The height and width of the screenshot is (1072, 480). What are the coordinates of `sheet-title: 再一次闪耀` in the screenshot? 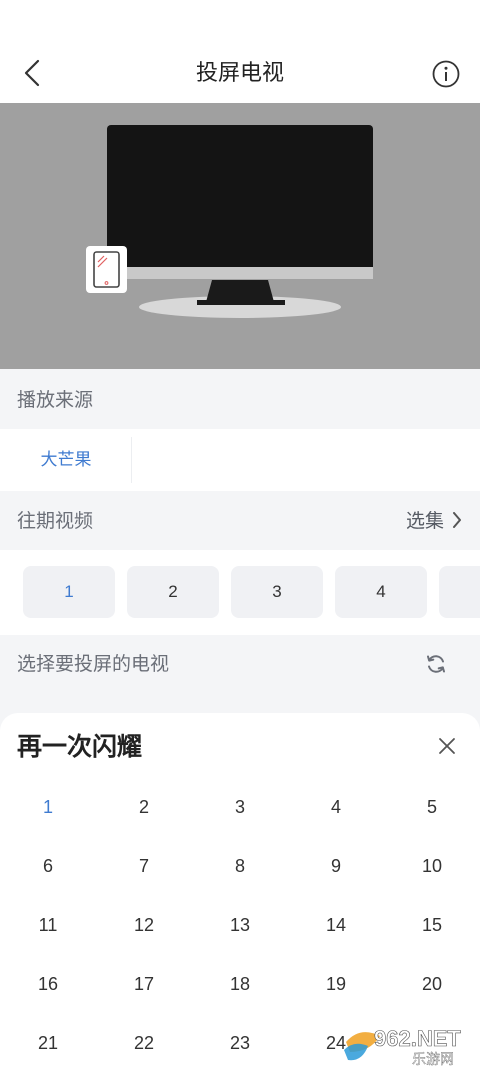 It's located at (80, 747).